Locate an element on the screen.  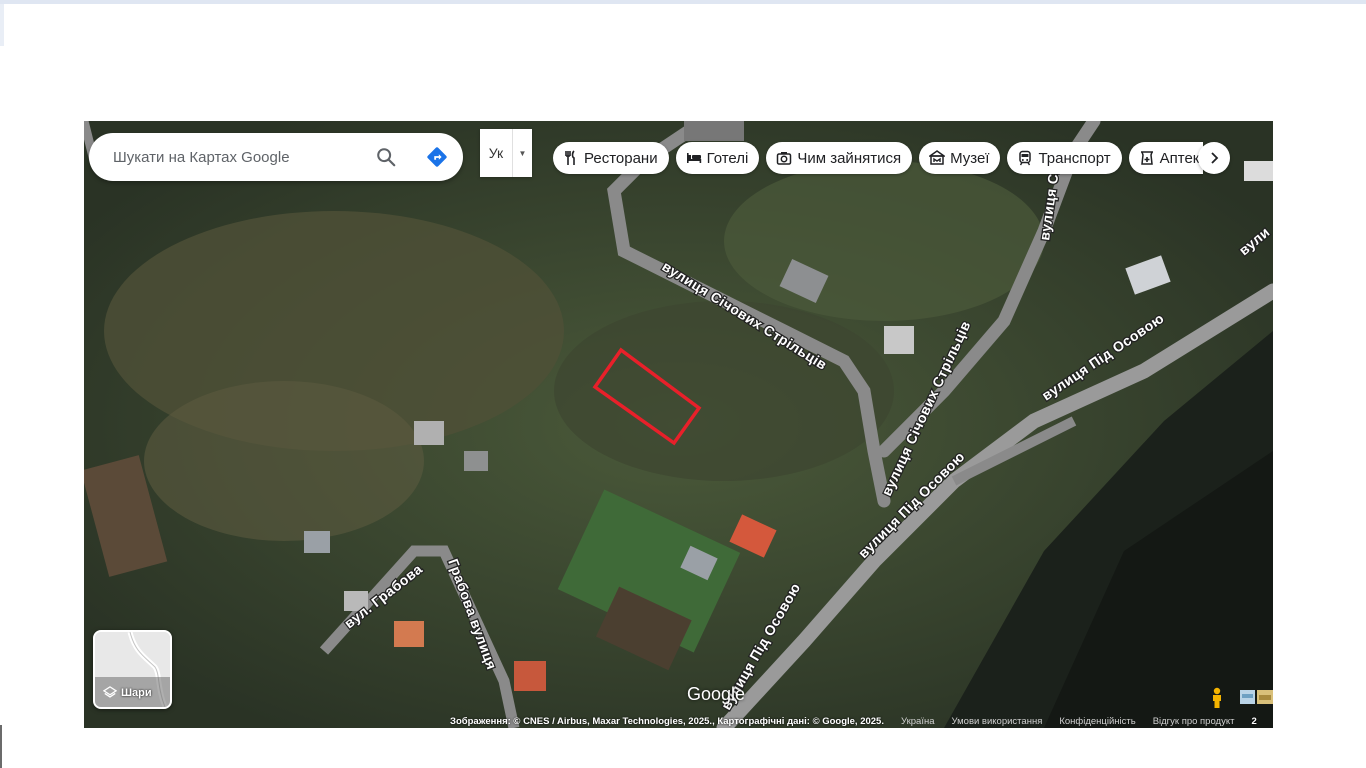
pegman-icon is located at coordinates (1217, 697).